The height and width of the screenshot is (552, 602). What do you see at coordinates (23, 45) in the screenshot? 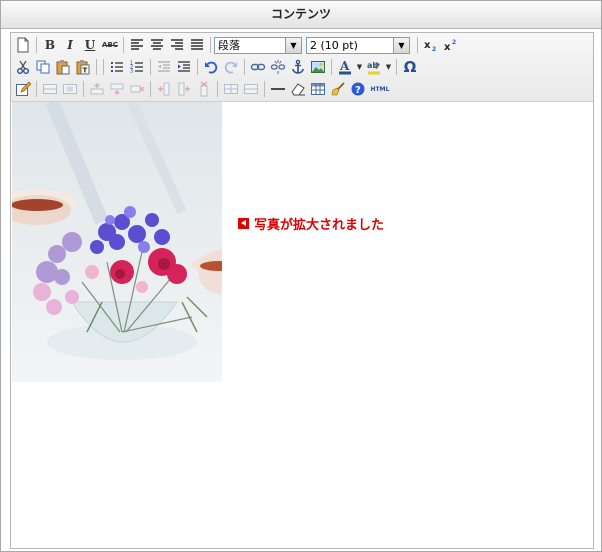
I see `new-document-icon` at bounding box center [23, 45].